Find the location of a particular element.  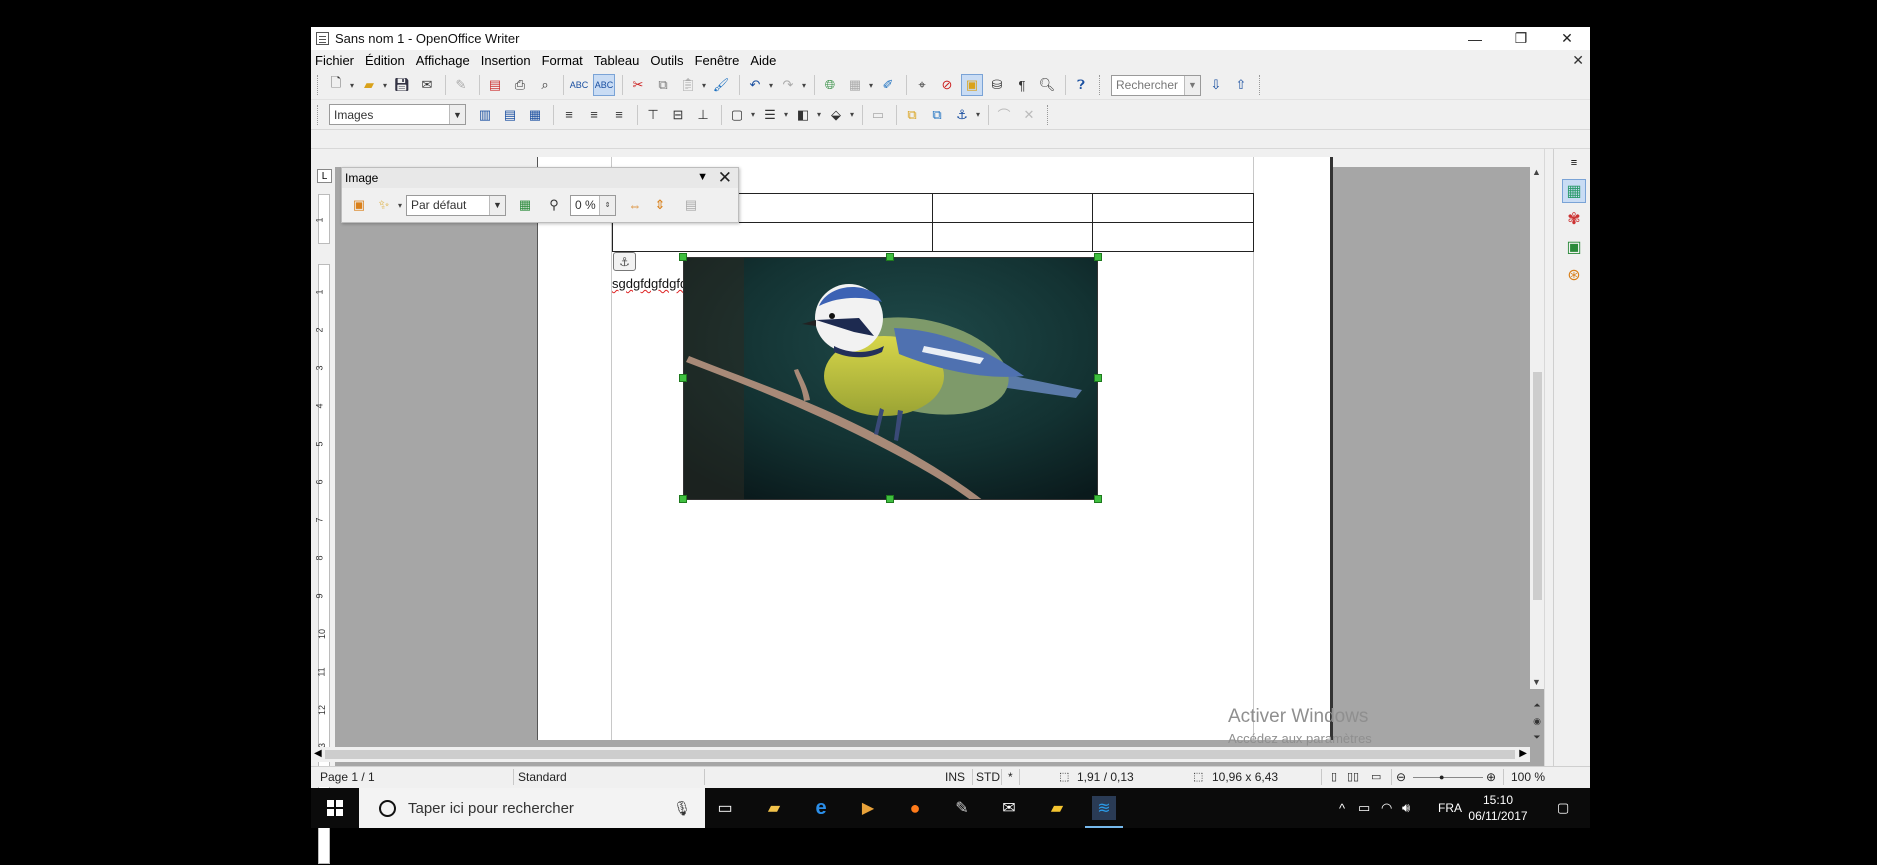

redo-icon: ↷ is located at coordinates (791, 85).